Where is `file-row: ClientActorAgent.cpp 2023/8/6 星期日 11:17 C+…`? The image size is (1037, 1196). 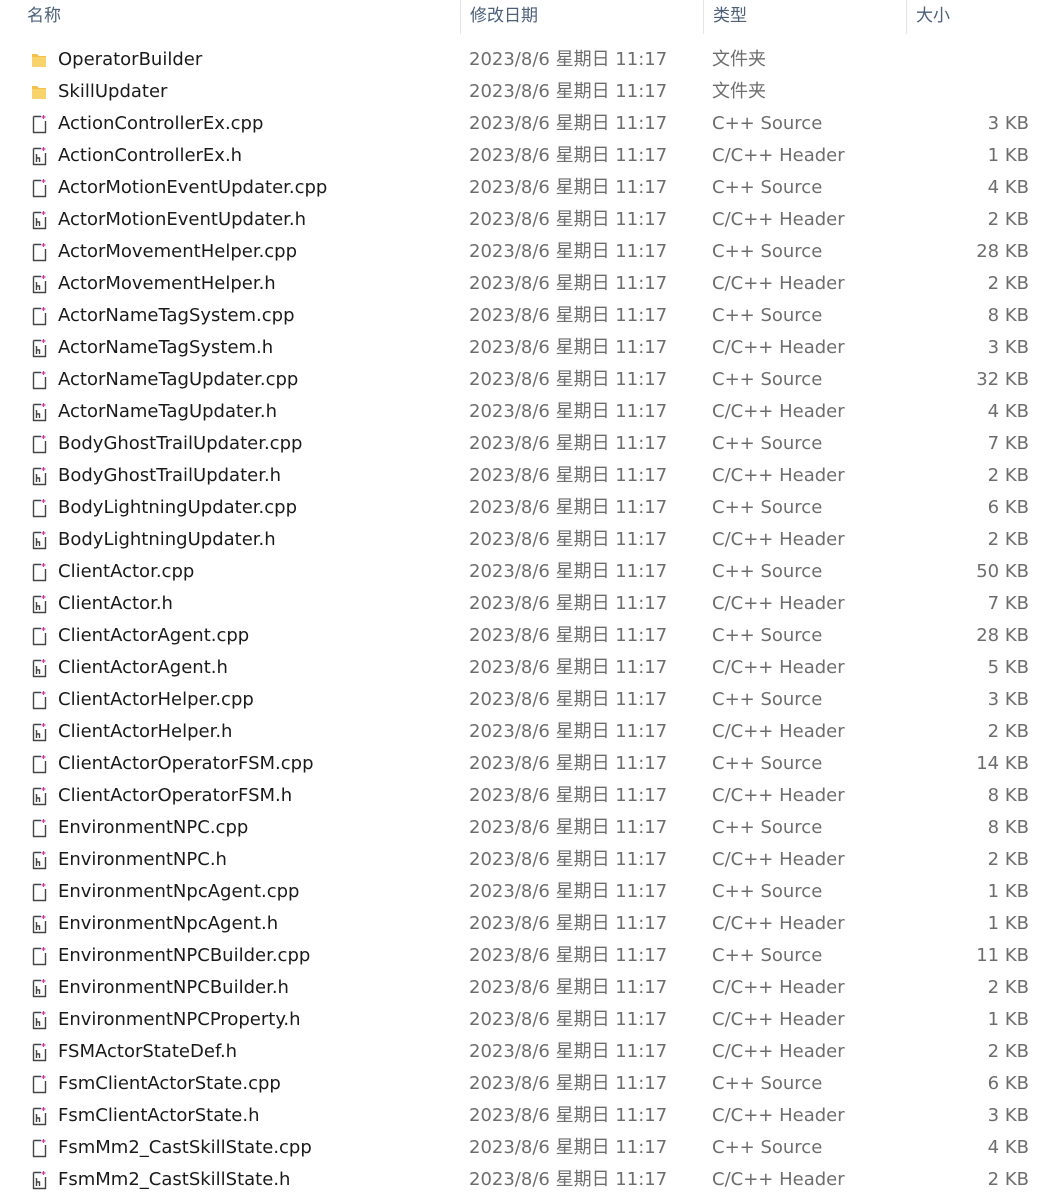 file-row: ClientActorAgent.cpp 2023/8/6 星期日 11:17 C+… is located at coordinates (518, 636).